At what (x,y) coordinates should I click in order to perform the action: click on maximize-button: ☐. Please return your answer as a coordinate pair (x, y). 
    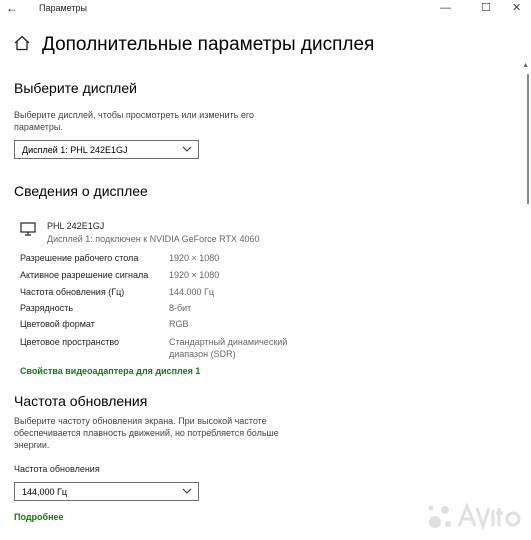
    Looking at the image, I should click on (486, 8).